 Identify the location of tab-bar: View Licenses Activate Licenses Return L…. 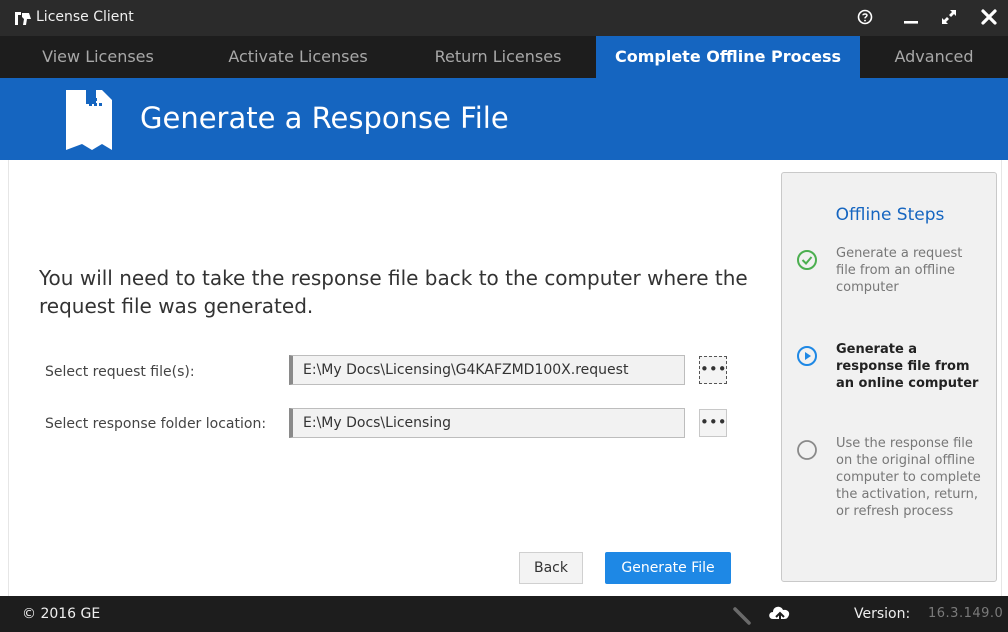
(504, 57).